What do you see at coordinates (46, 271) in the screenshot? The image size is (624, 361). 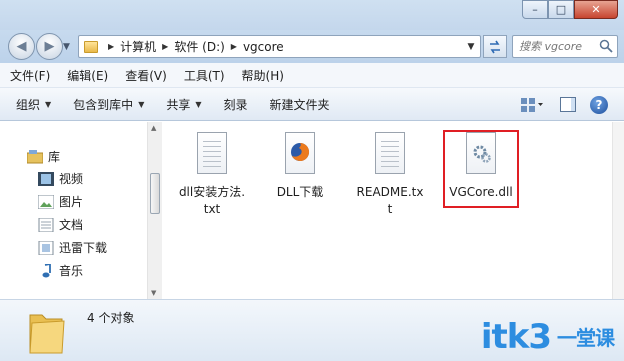 I see `music-icon` at bounding box center [46, 271].